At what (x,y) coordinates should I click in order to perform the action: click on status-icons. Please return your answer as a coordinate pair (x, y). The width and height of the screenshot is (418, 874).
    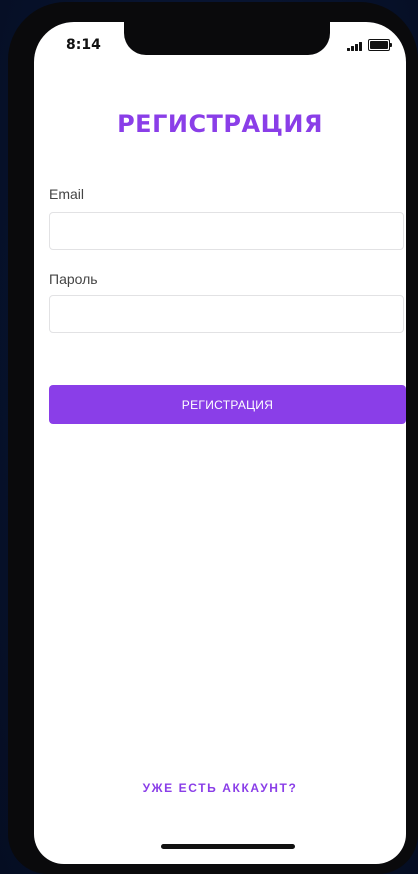
    Looking at the image, I should click on (369, 45).